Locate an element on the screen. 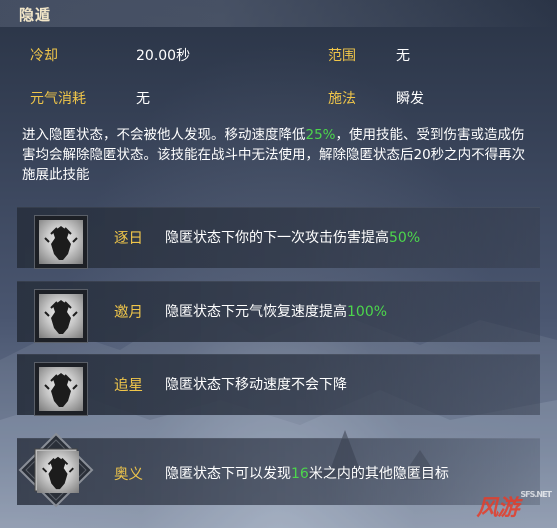 This screenshot has width=557, height=528. site-watermark: 风游SFS.NET is located at coordinates (514, 506).